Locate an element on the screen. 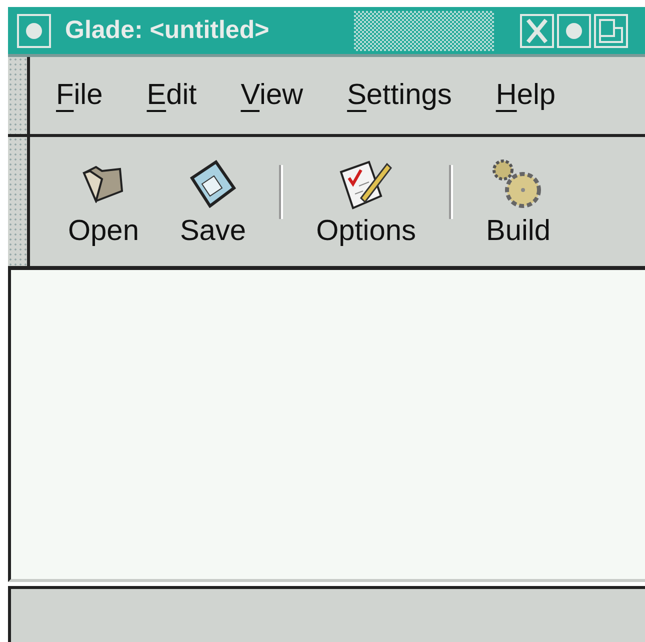  menu-item: File is located at coordinates (79, 96).